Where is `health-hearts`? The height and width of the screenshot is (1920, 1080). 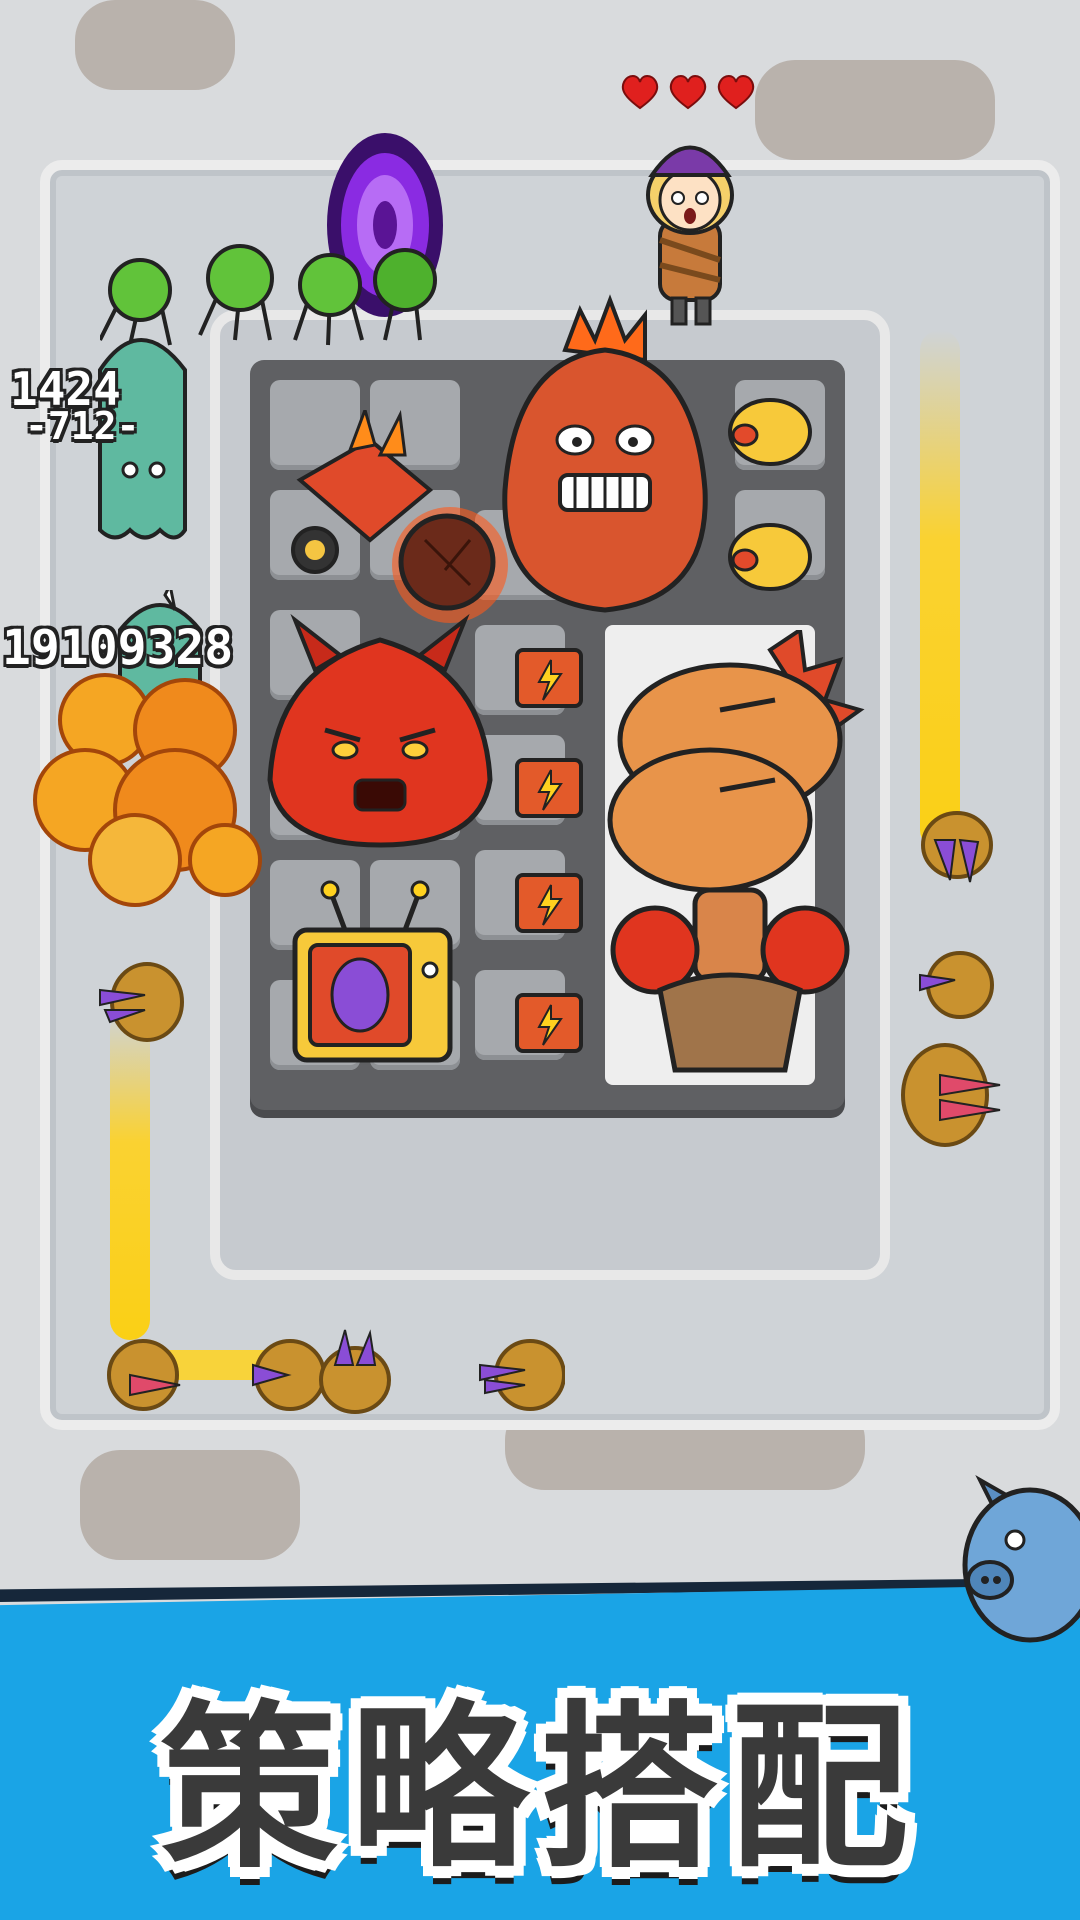 health-hearts is located at coordinates (690, 92).